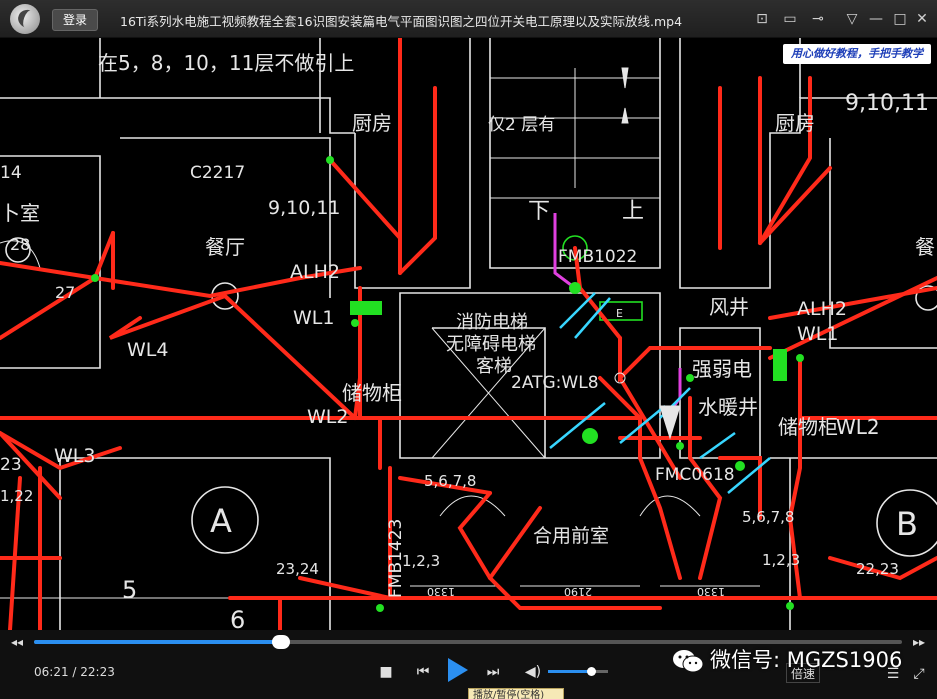 The image size is (937, 699). I want to click on cad-wl1-left: WL1, so click(313, 318).